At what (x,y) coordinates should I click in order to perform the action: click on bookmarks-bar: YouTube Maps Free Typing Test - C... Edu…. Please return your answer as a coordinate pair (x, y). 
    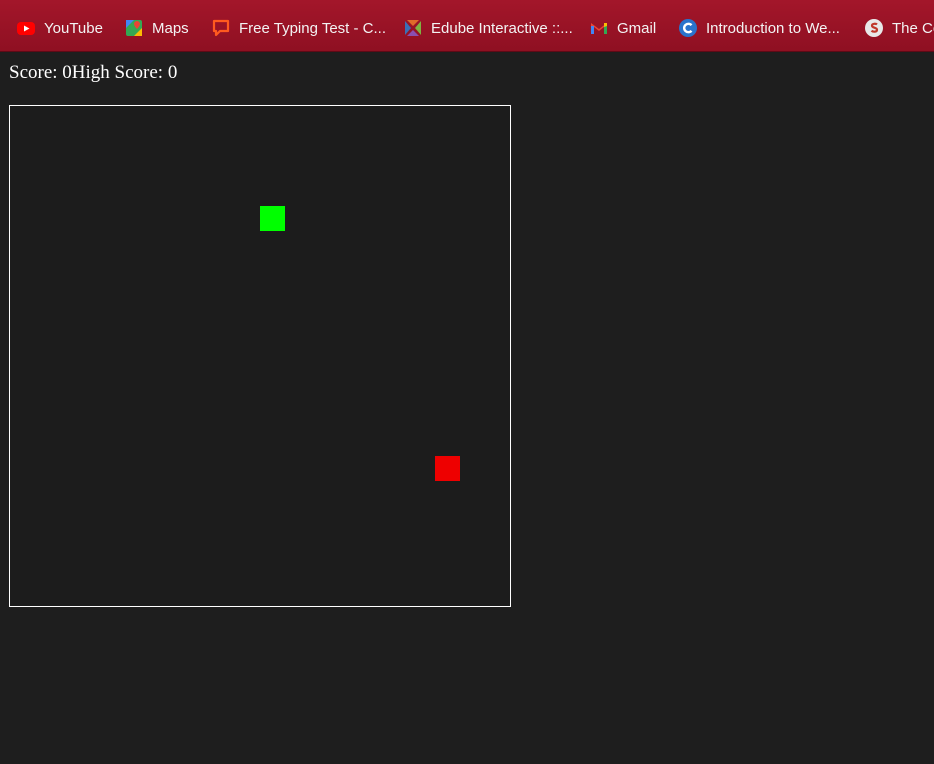
    Looking at the image, I should click on (467, 26).